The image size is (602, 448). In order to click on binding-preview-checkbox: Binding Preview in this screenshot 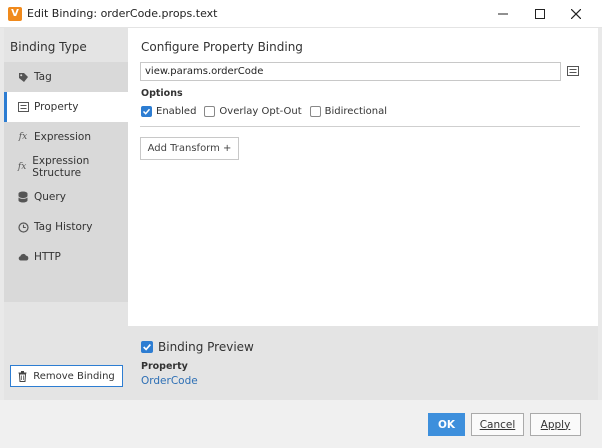, I will do `click(197, 347)`.